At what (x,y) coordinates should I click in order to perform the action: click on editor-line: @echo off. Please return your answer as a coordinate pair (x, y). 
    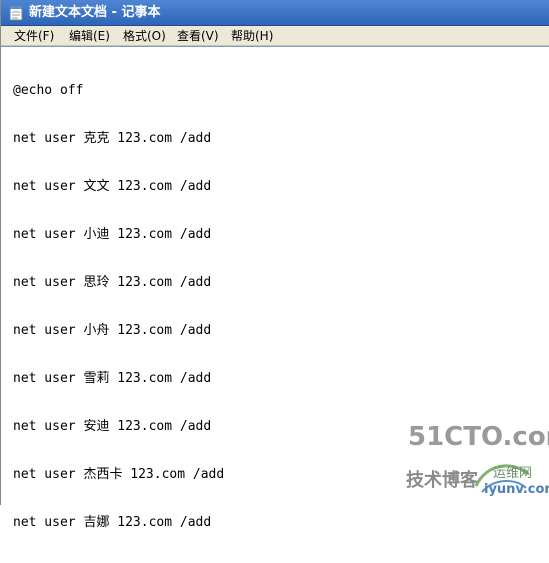
    Looking at the image, I should click on (48, 90).